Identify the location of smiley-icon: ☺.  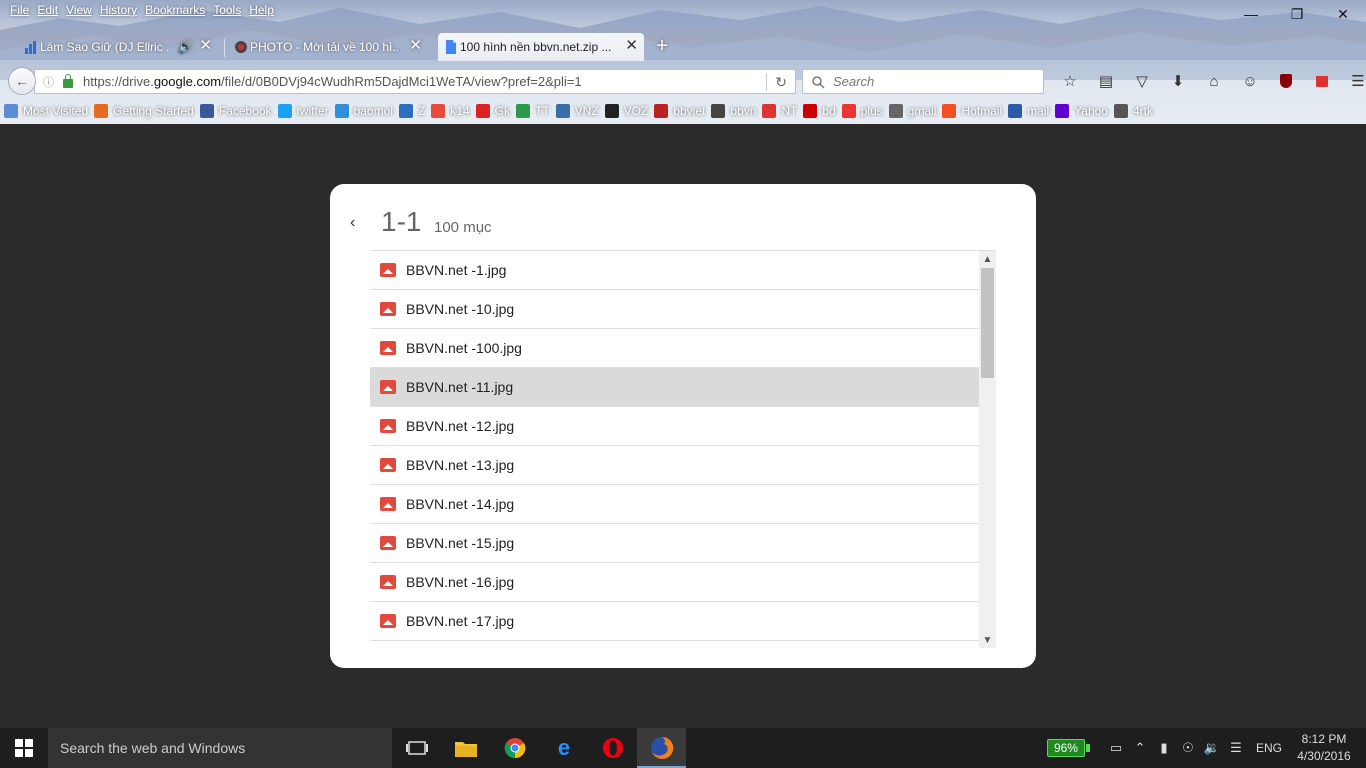
(1250, 81).